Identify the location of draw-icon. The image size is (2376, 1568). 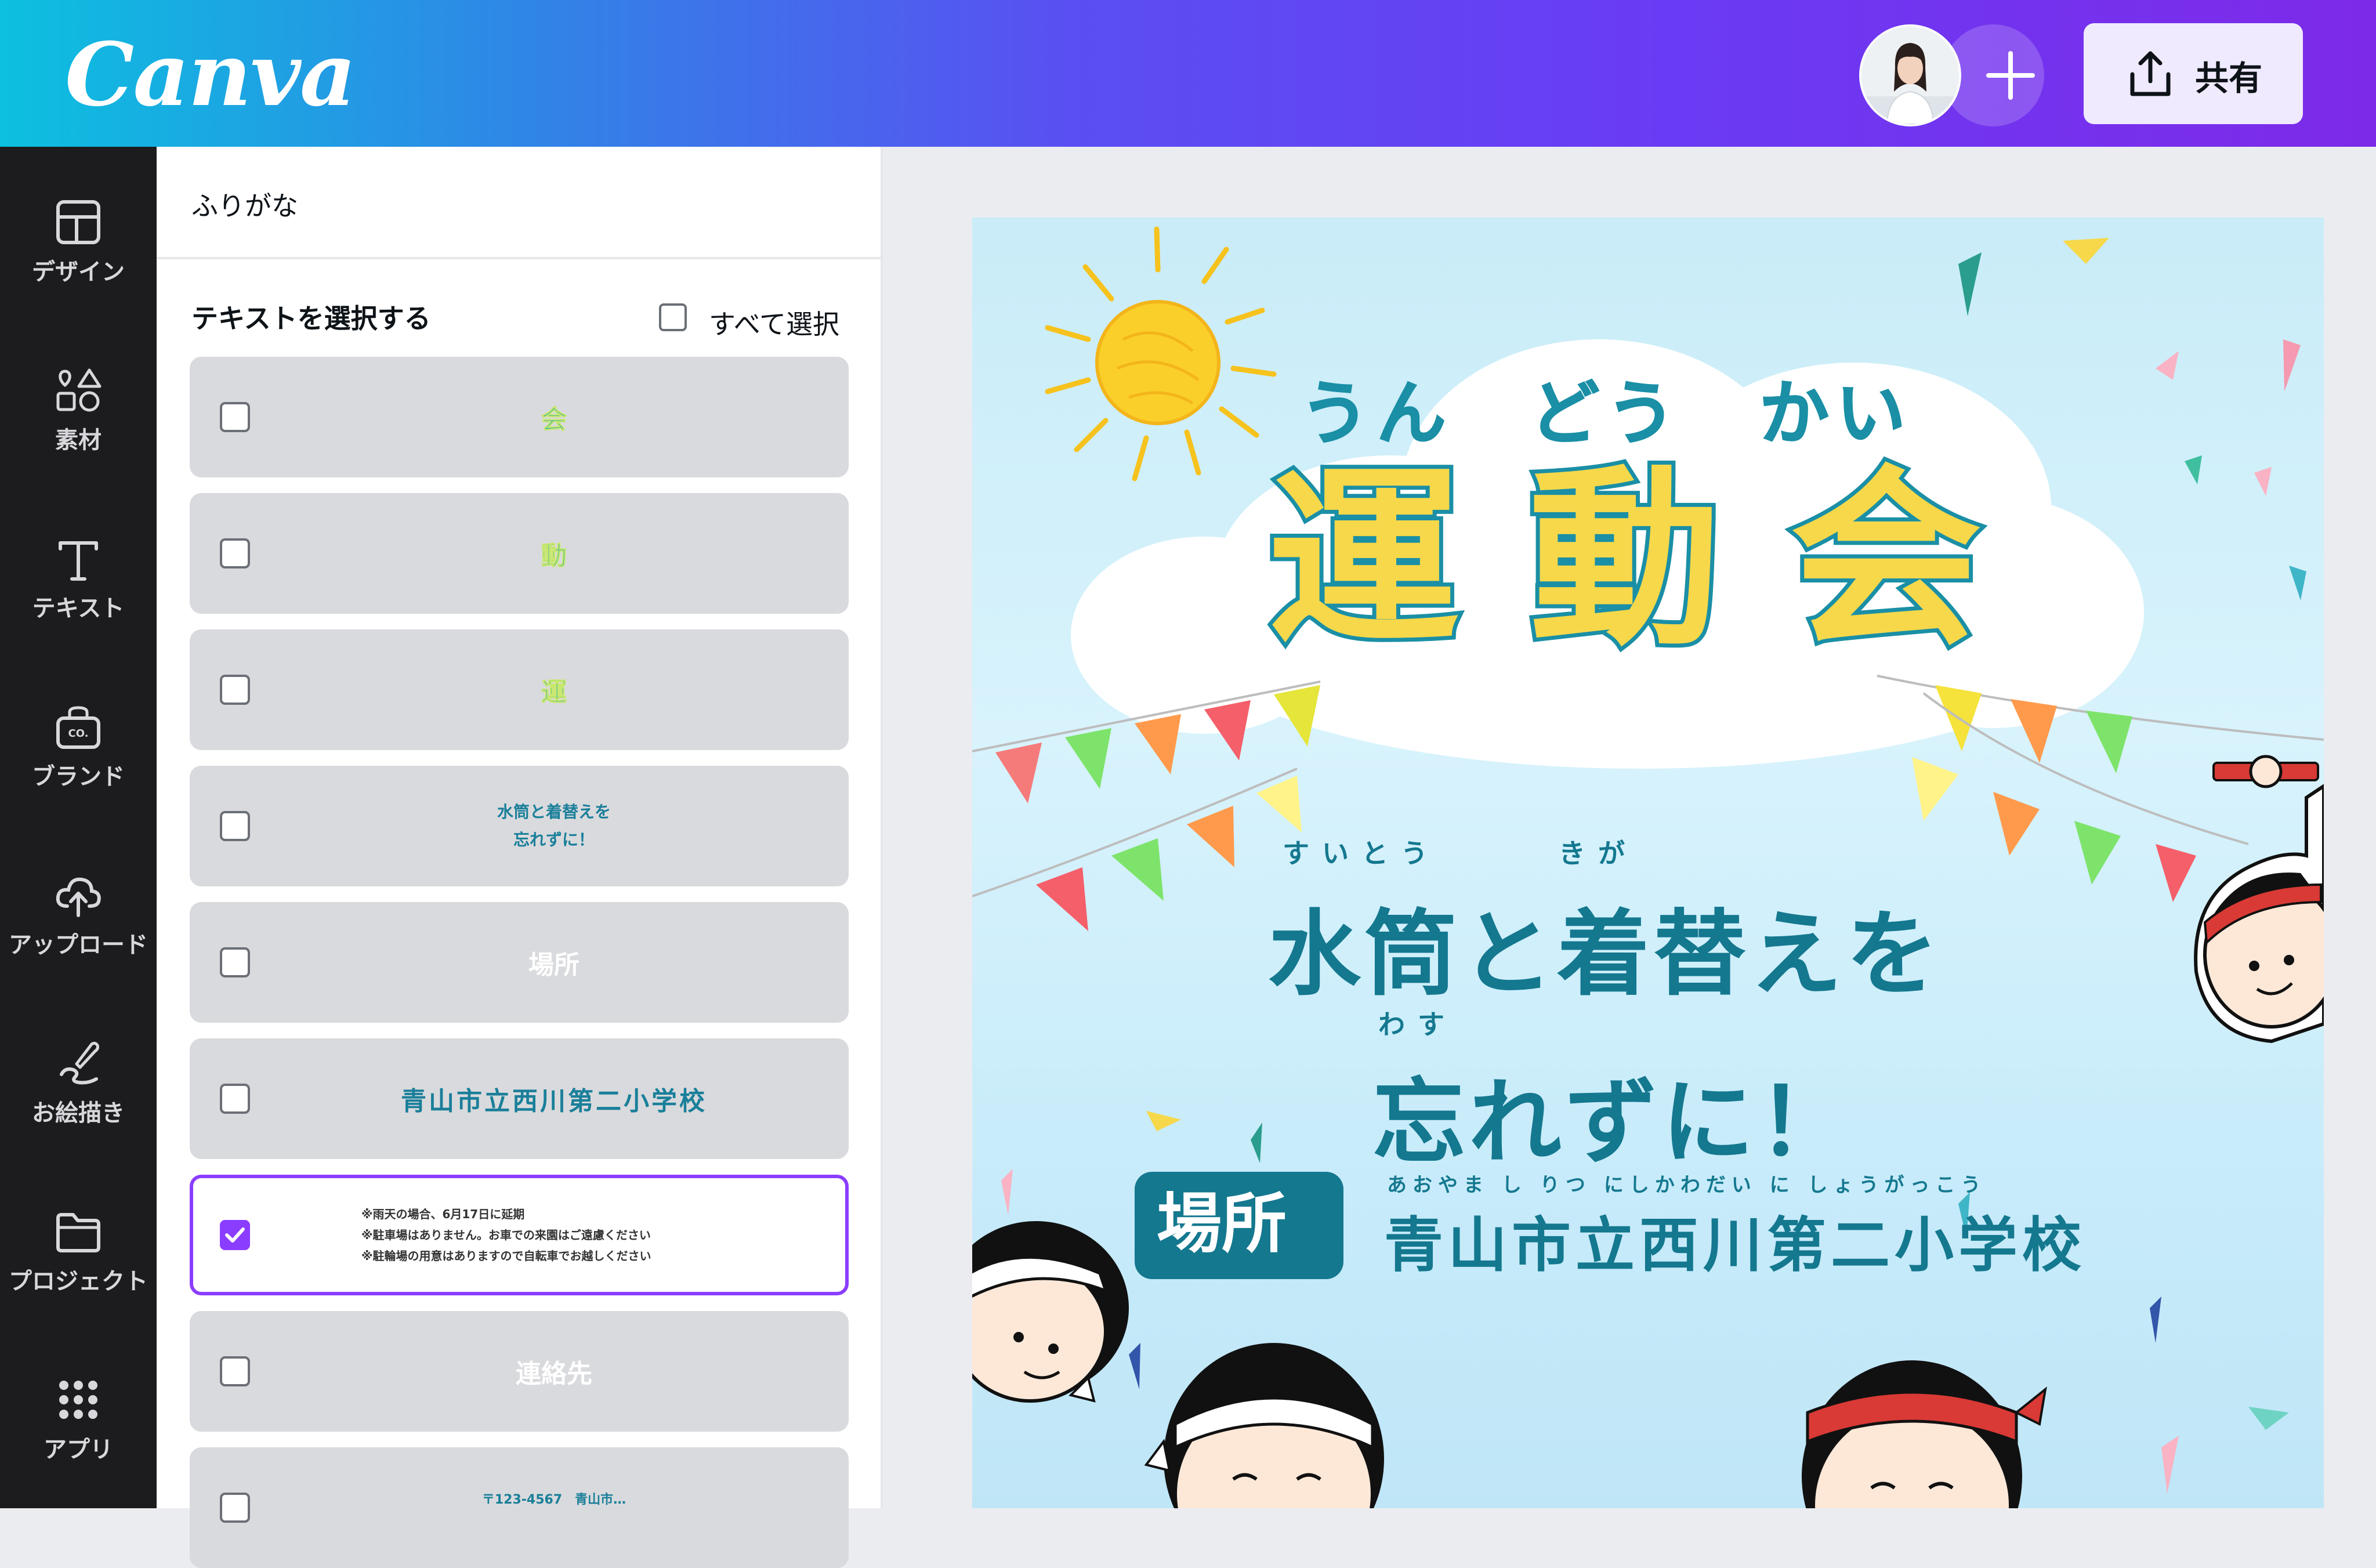
(79, 1063).